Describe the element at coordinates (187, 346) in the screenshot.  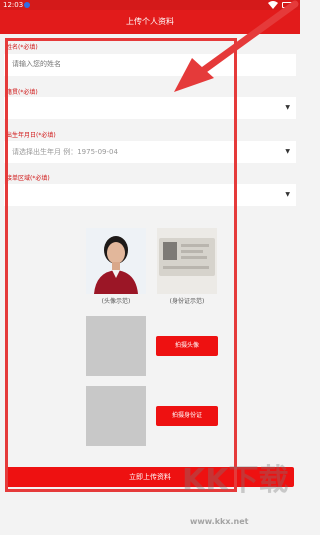
I see `take-avatar-button: 拍摄头像` at that location.